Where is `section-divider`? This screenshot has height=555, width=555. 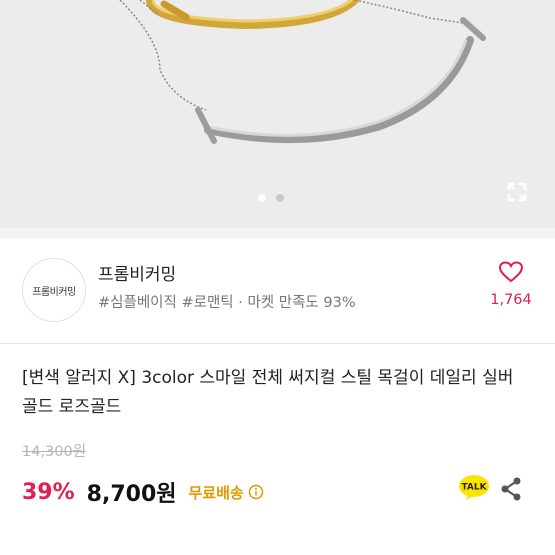
section-divider is located at coordinates (277, 233).